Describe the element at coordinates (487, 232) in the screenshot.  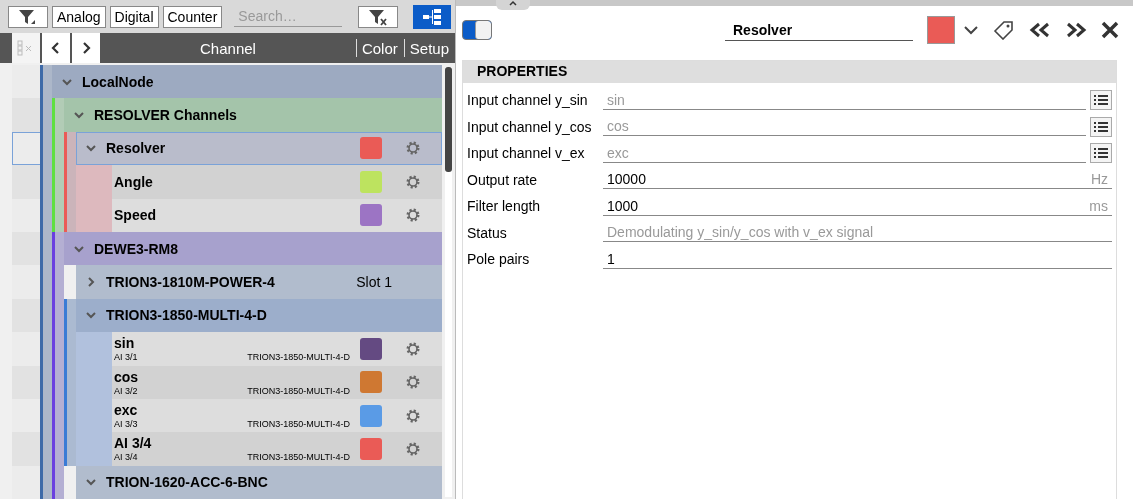
I see `property-label: Status` at that location.